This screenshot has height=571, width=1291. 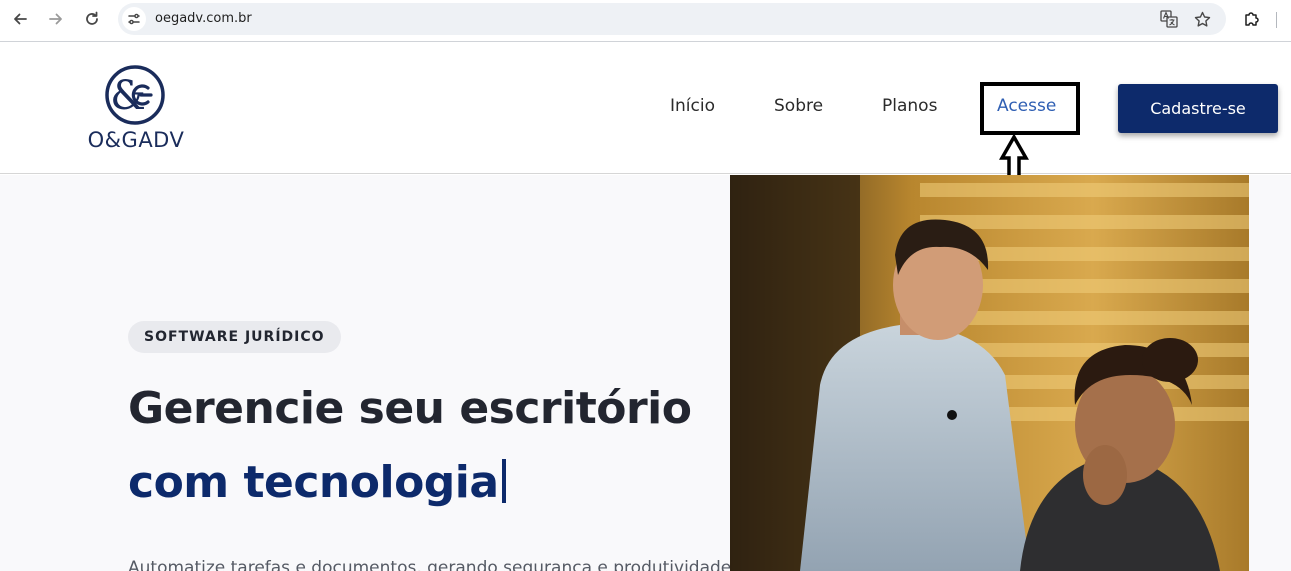 What do you see at coordinates (135, 95) in the screenshot?
I see `ampersand-logo-icon: &` at bounding box center [135, 95].